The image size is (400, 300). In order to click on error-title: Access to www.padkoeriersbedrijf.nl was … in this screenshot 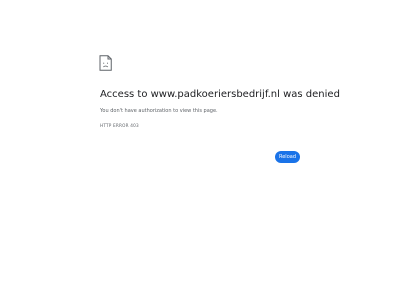, I will do `click(220, 94)`.